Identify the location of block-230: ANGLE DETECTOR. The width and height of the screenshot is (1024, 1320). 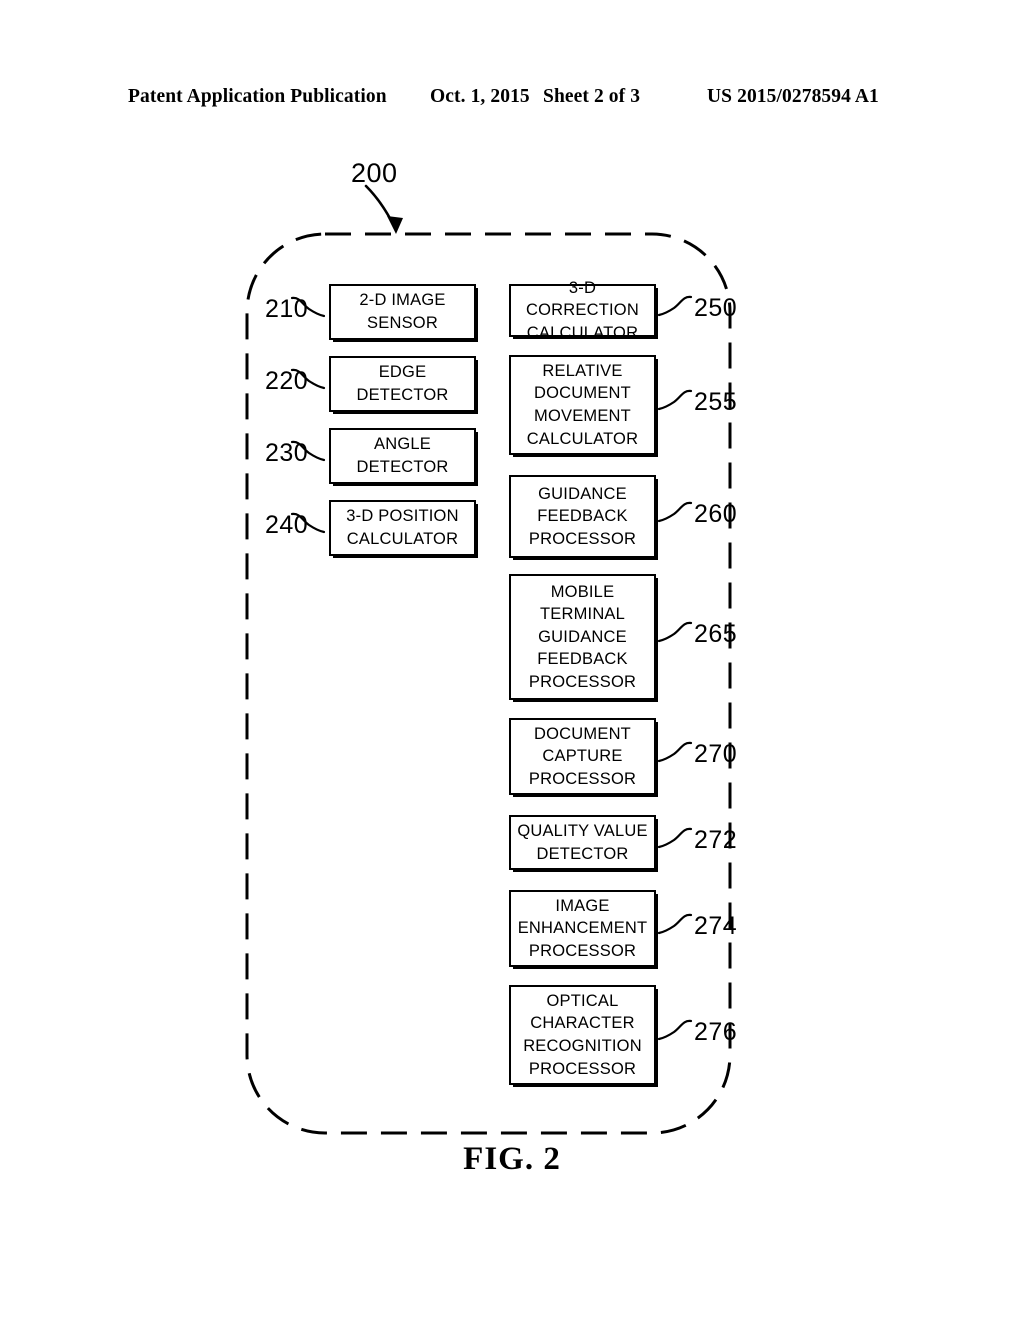
(402, 456).